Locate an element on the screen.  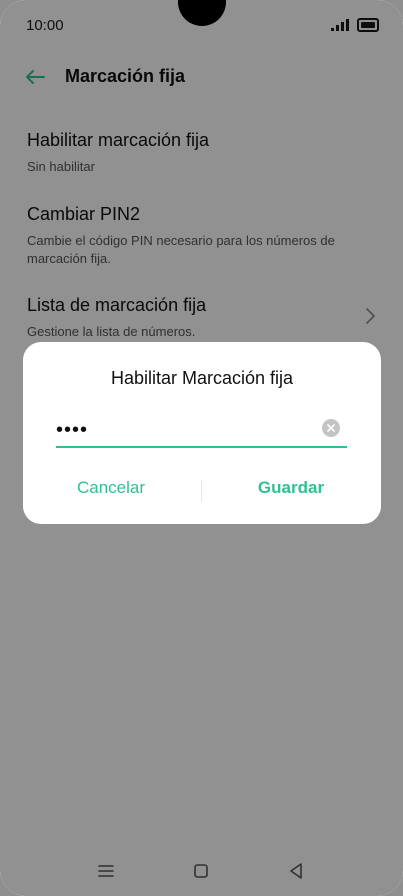
button-divider is located at coordinates (201, 491).